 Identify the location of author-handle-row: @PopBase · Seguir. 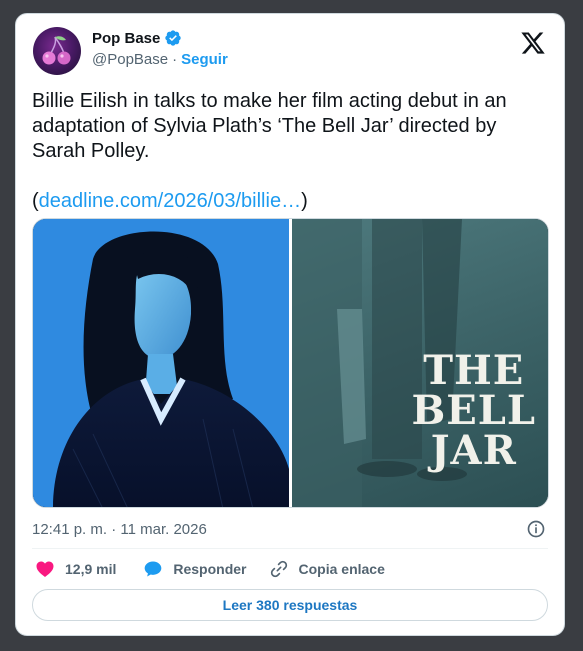
(160, 59).